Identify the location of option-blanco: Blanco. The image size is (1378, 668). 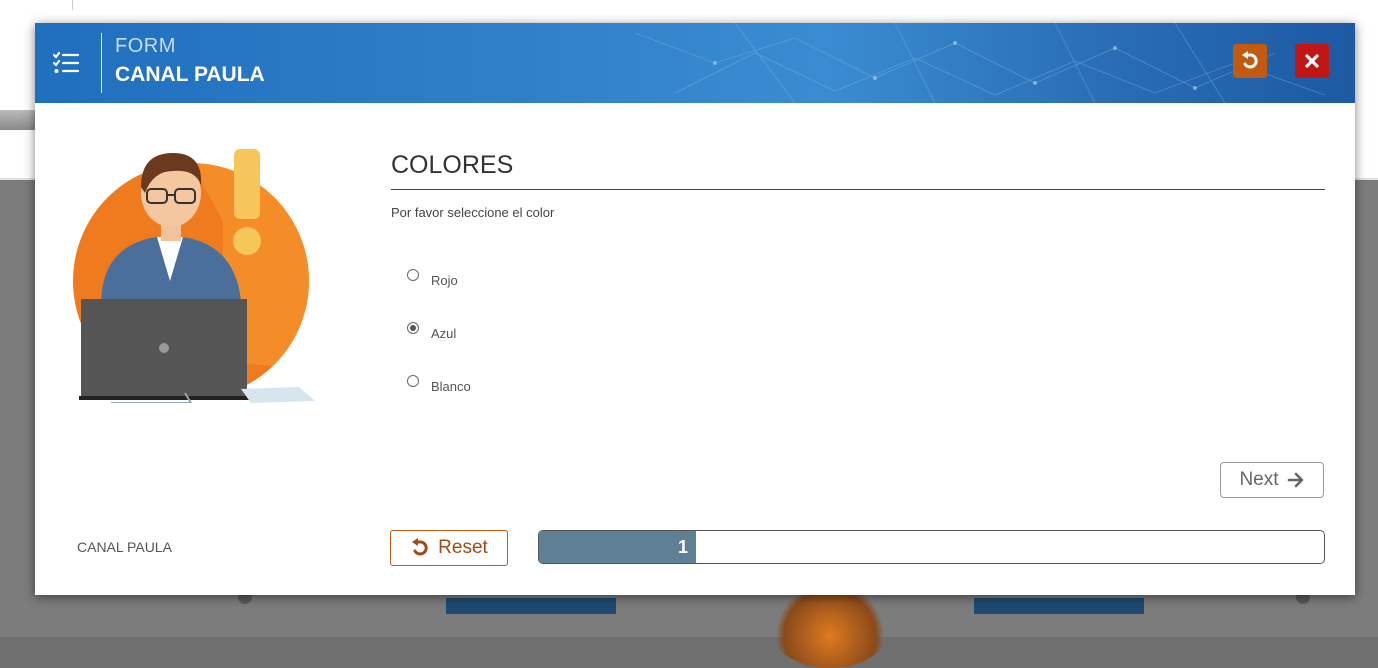
(439, 380).